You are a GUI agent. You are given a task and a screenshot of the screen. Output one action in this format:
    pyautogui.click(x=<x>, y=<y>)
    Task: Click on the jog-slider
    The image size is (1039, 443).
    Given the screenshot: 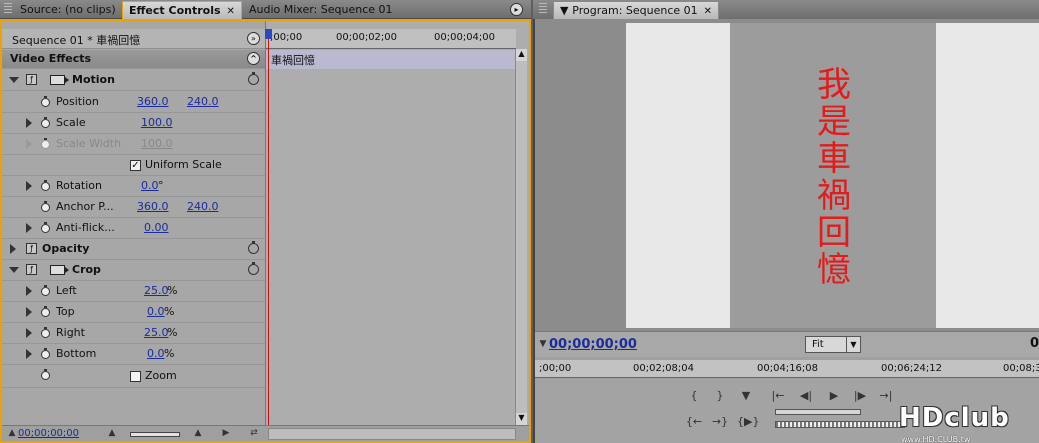 What is the action you would take?
    pyautogui.click(x=818, y=412)
    